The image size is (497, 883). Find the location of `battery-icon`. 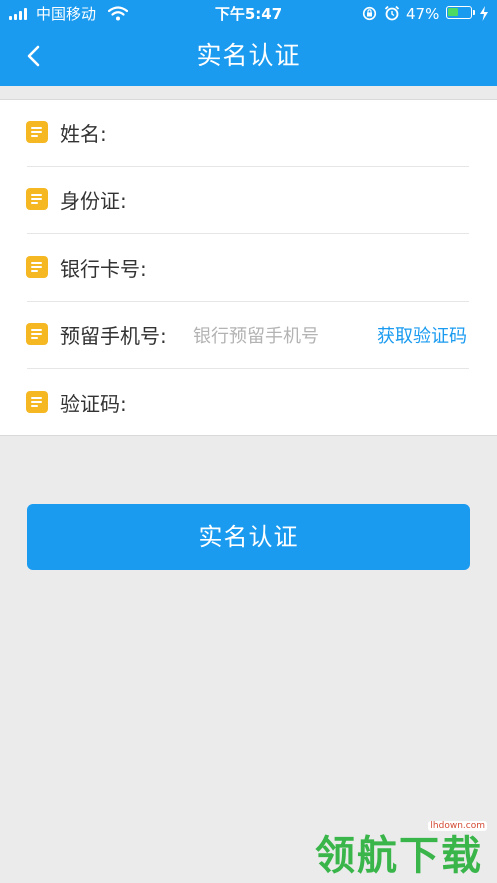

battery-icon is located at coordinates (460, 12).